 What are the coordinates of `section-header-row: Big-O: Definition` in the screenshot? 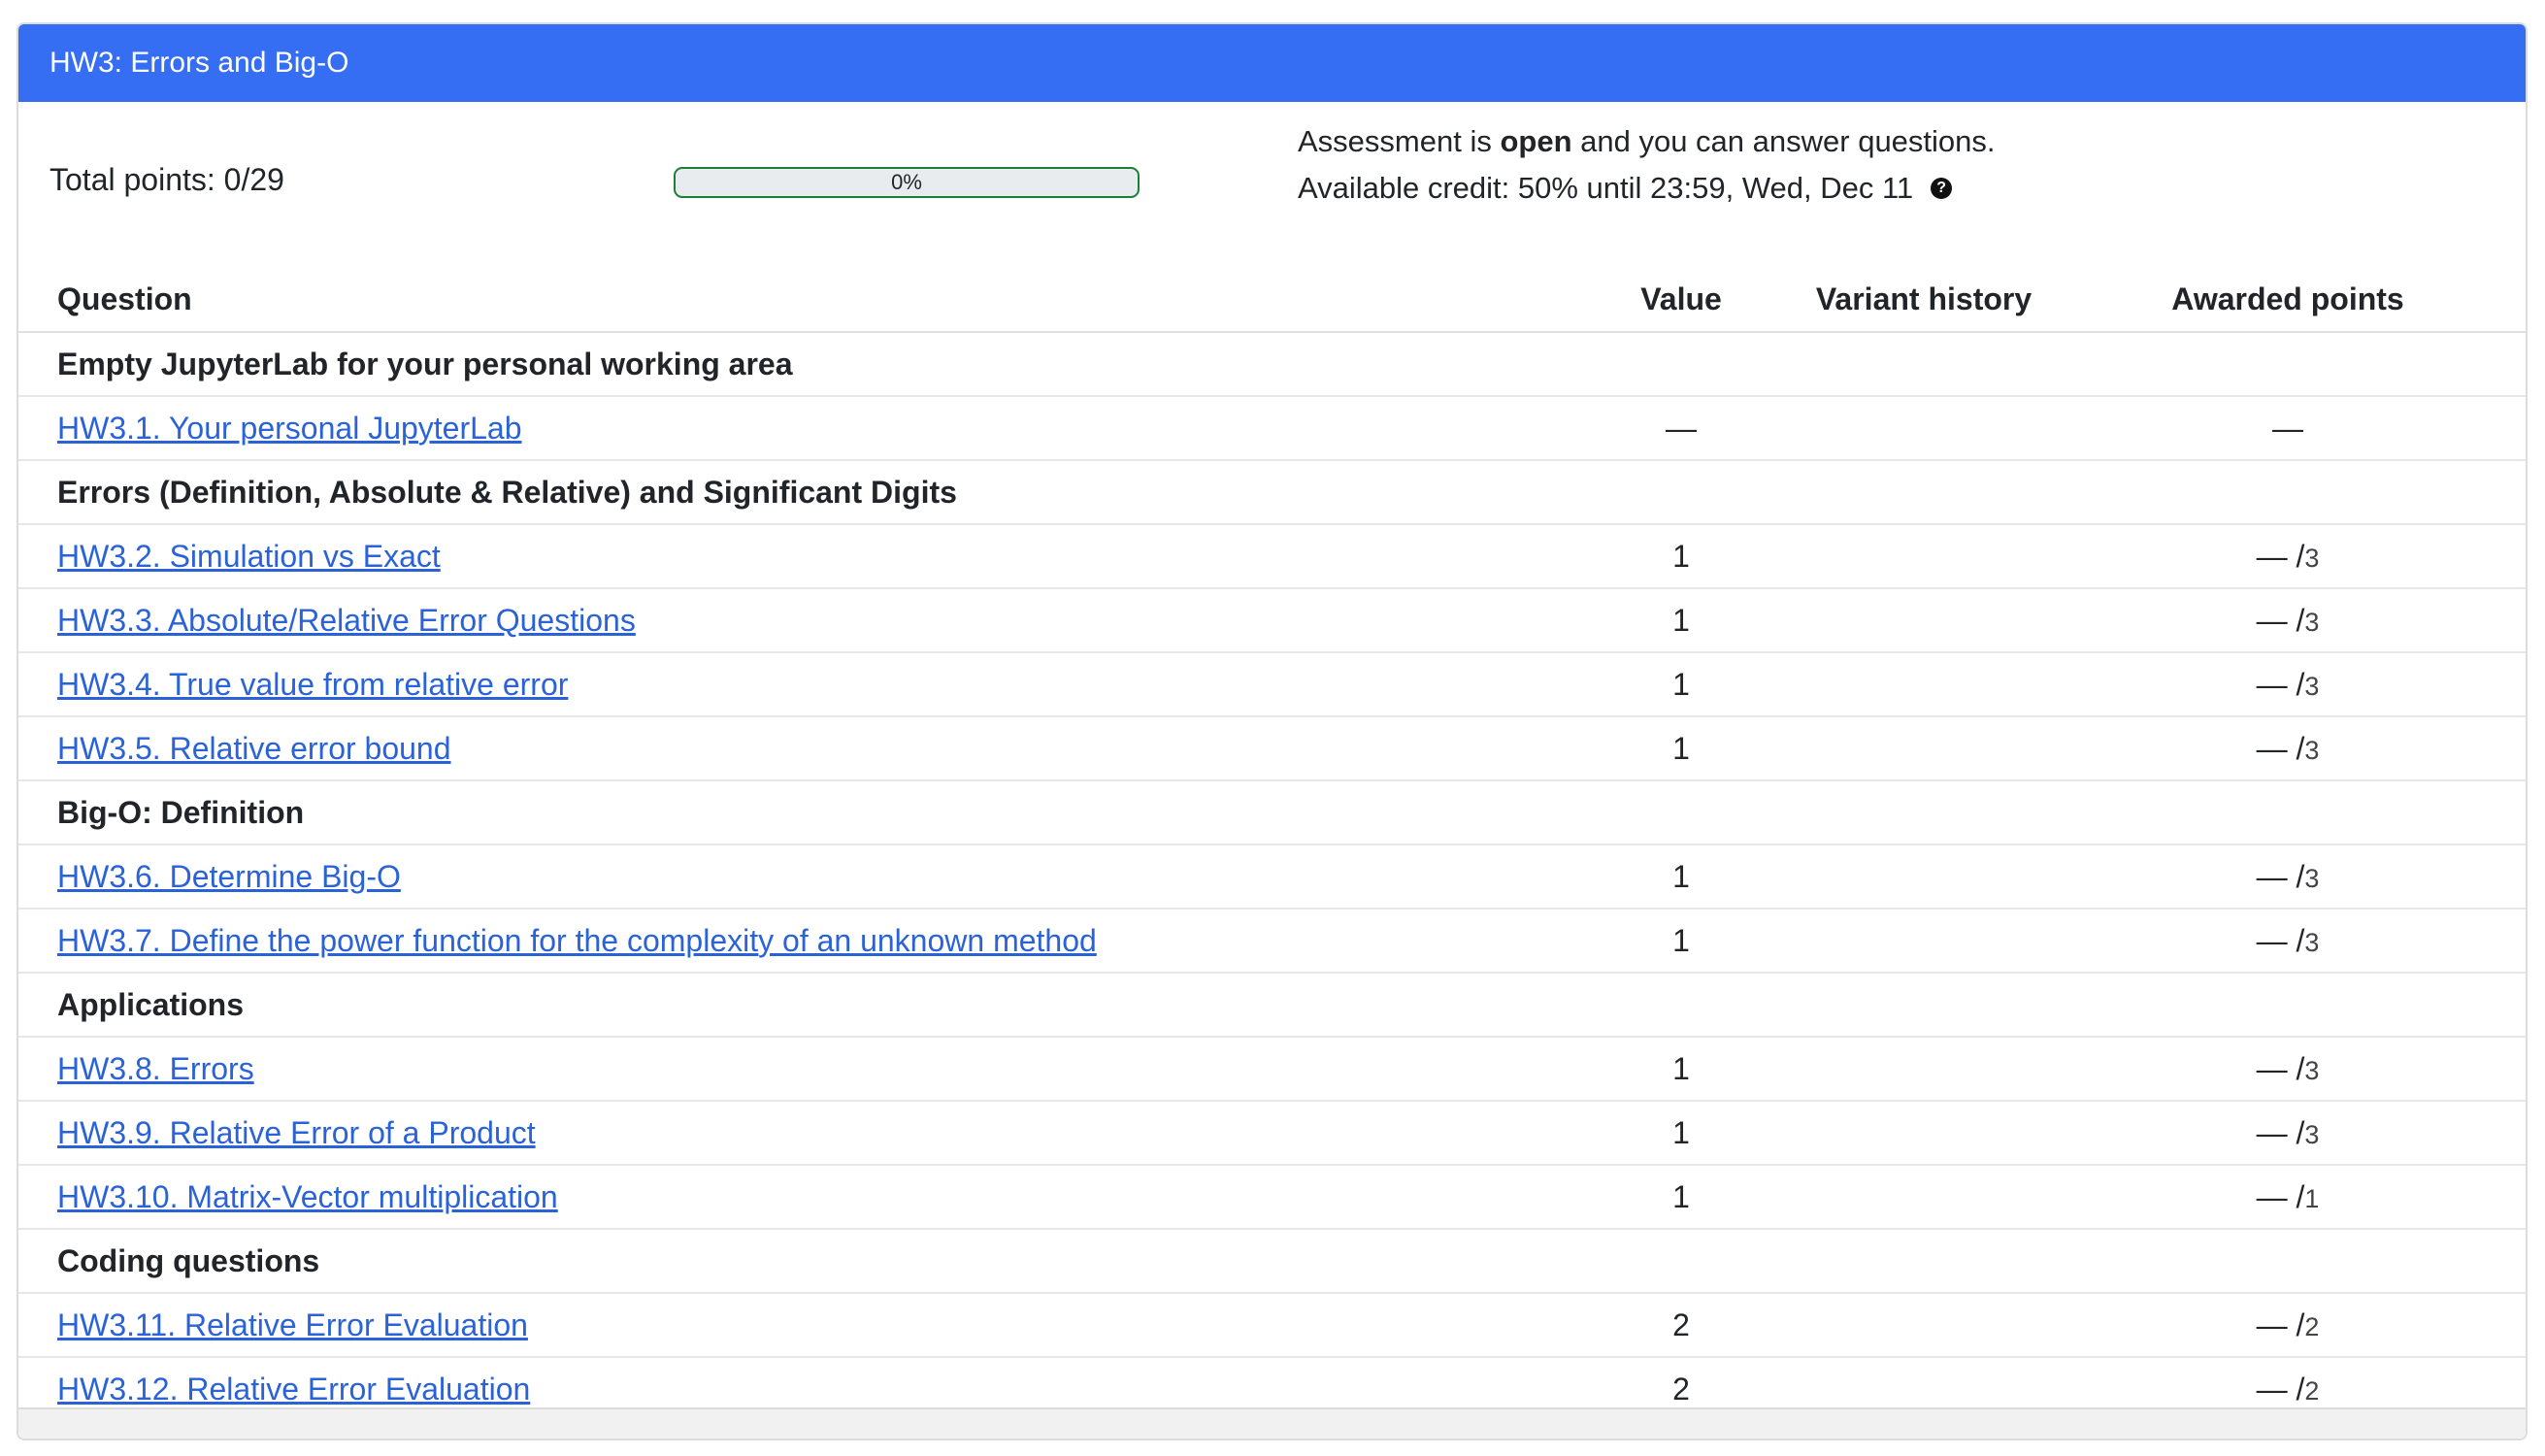 It's located at (1272, 812).